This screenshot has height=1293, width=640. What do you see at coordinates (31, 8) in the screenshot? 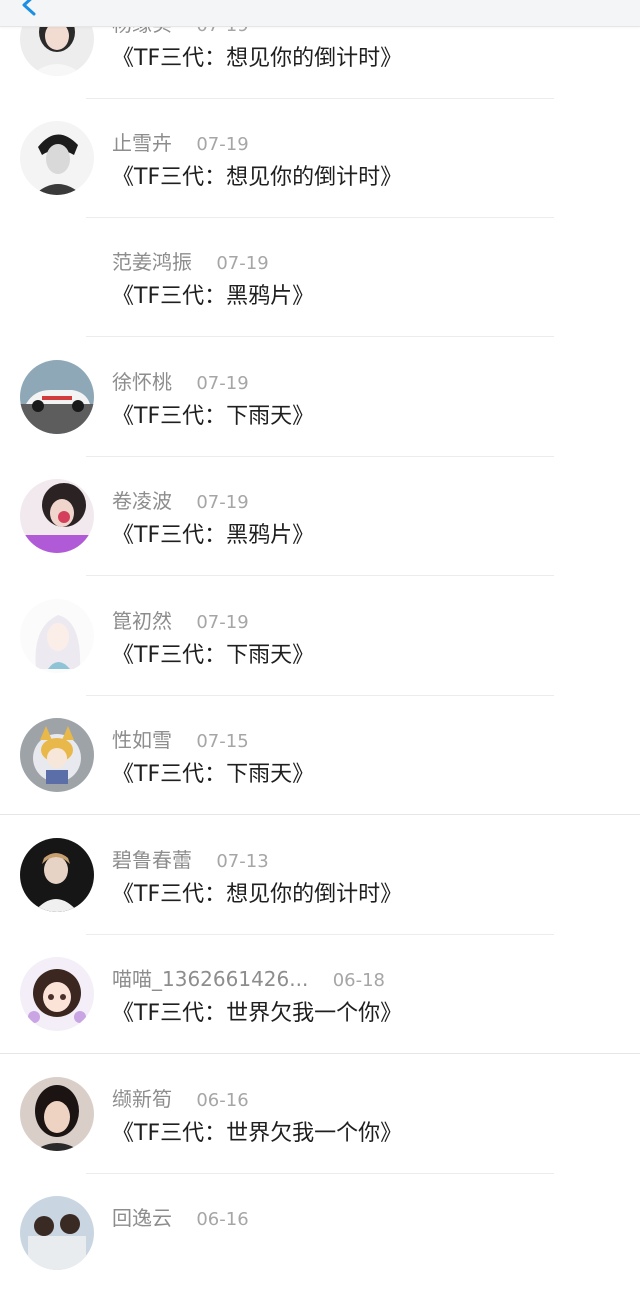
I see `chevron-left-icon` at bounding box center [31, 8].